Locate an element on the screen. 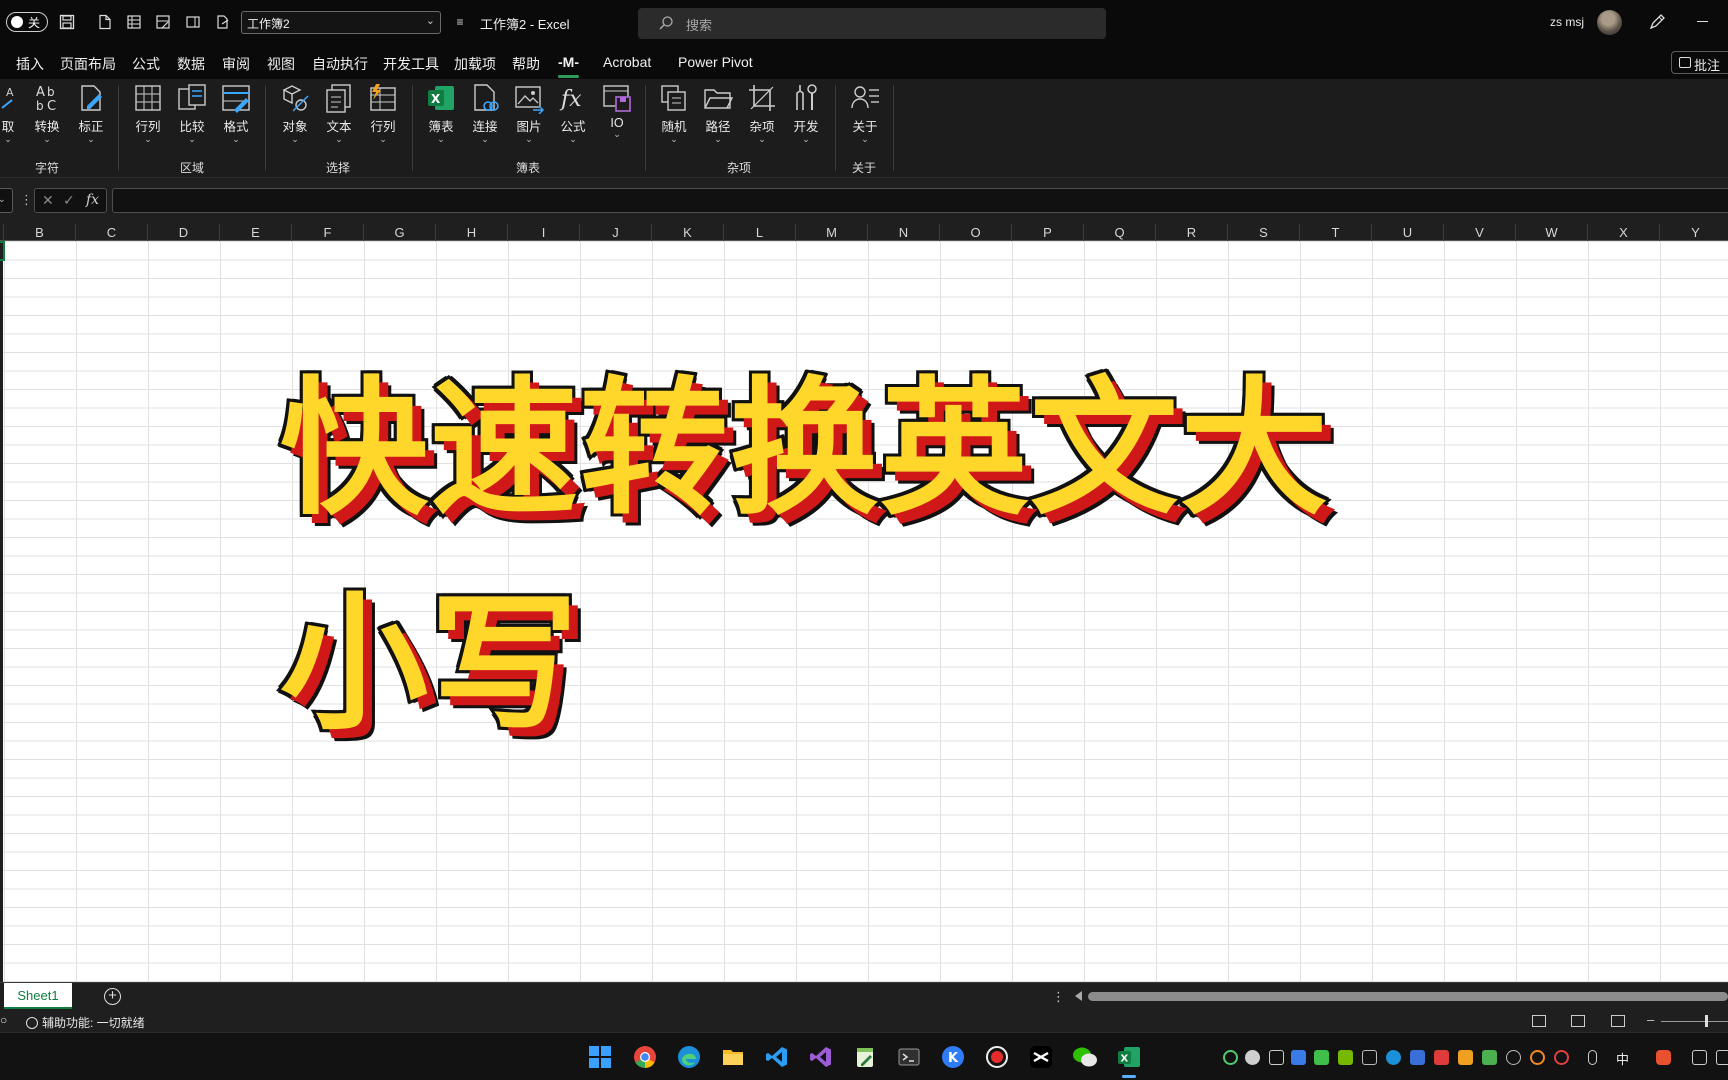  ribbon-button-text: 文本 ⌄ is located at coordinates (339, 116).